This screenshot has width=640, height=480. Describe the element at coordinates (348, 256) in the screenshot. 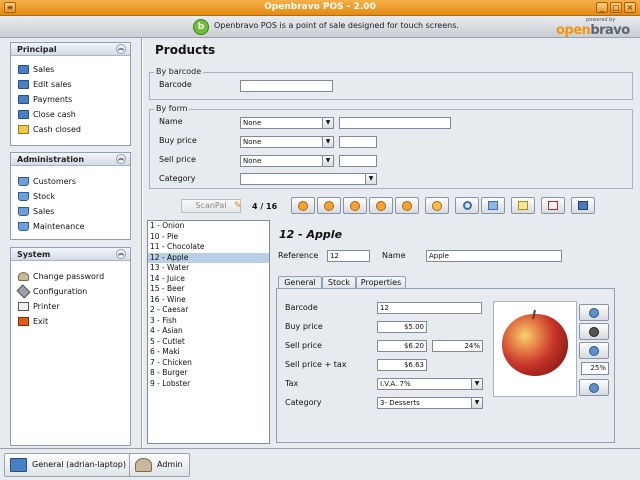

I see `reference-input: 12` at that location.